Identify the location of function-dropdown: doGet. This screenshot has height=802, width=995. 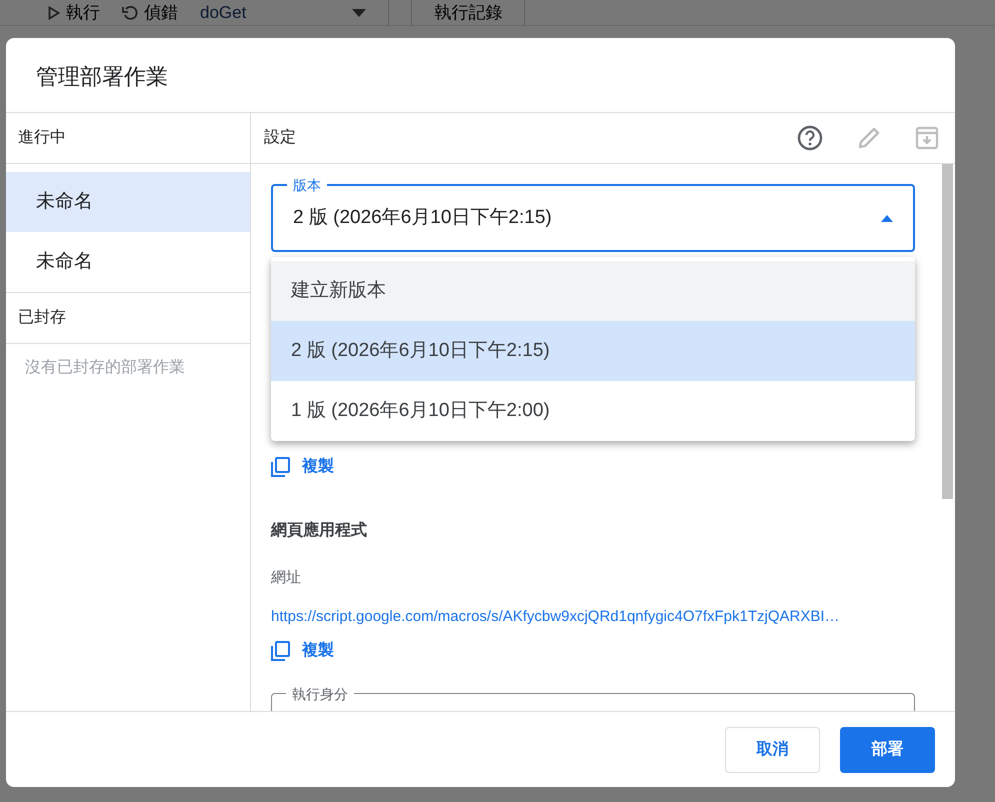
(283, 13).